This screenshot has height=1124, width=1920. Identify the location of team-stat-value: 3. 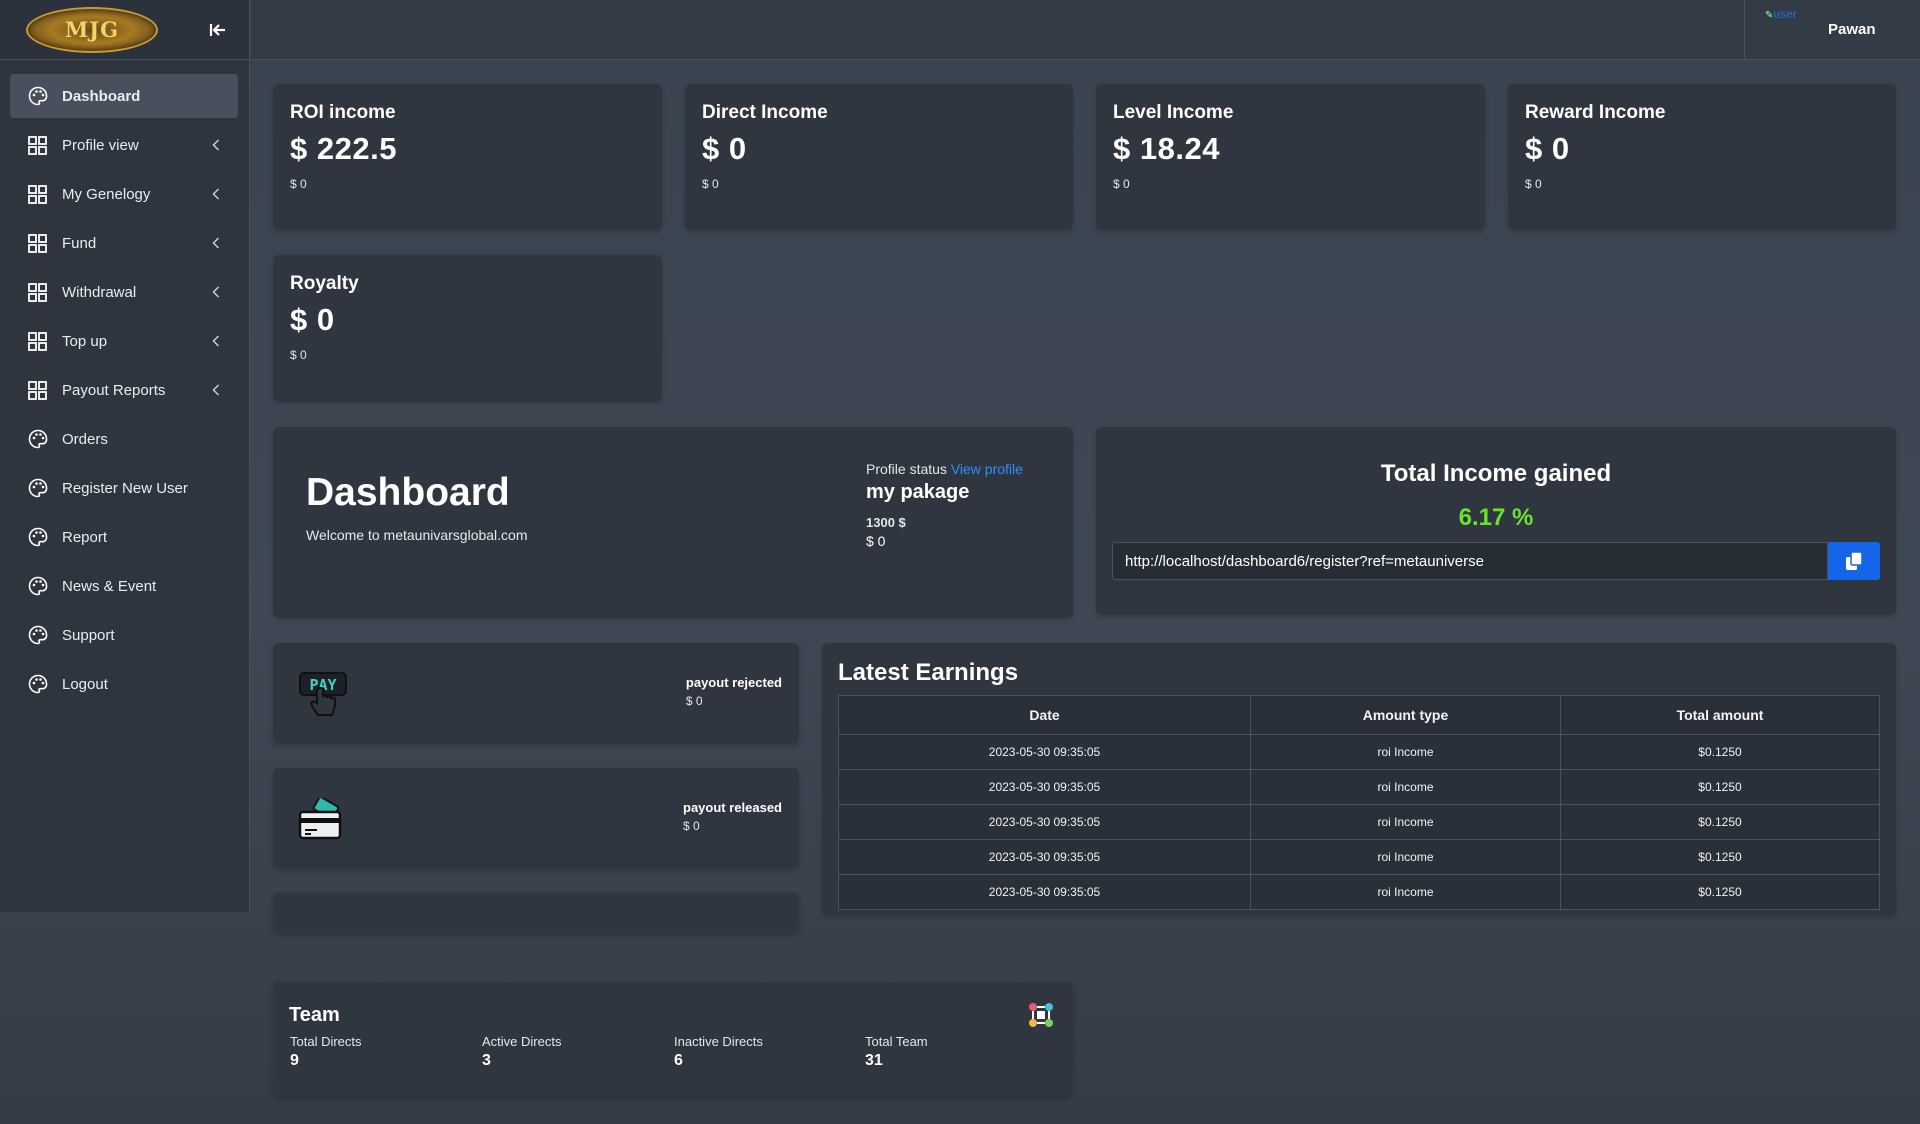
(486, 1060).